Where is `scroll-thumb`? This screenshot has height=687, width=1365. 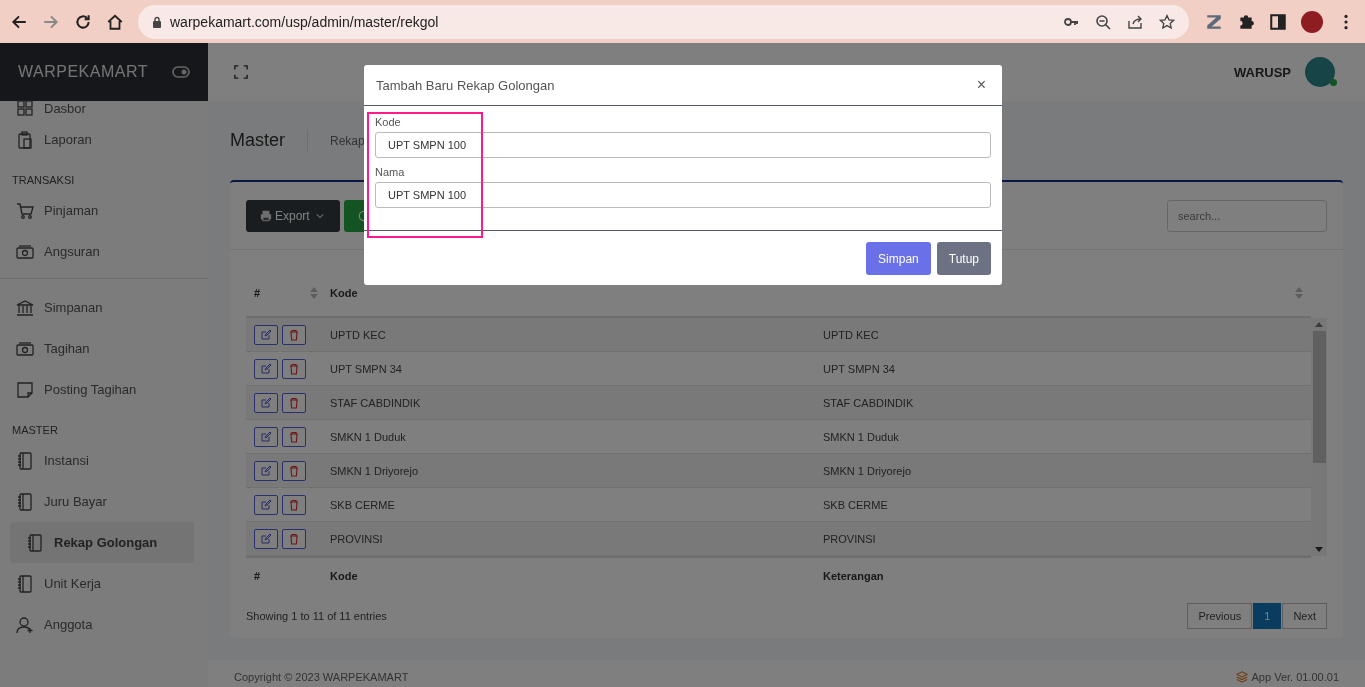 scroll-thumb is located at coordinates (1319, 397).